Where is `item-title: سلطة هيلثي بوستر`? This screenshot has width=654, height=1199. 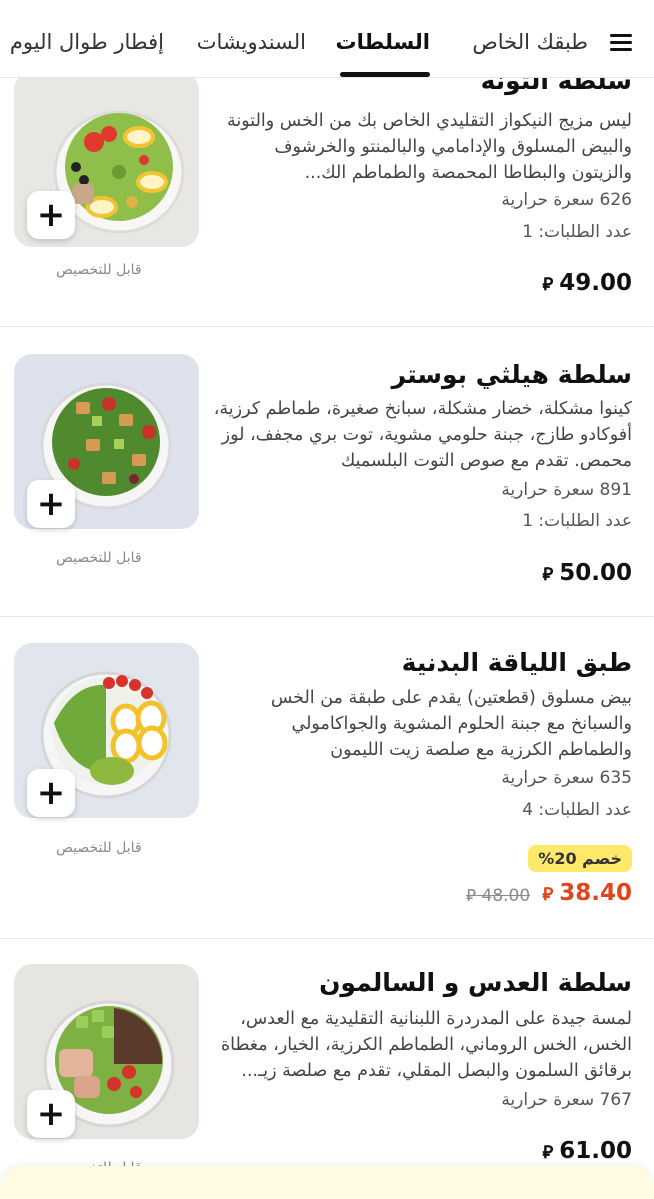
item-title: سلطة هيلثي بوستر is located at coordinates (511, 374).